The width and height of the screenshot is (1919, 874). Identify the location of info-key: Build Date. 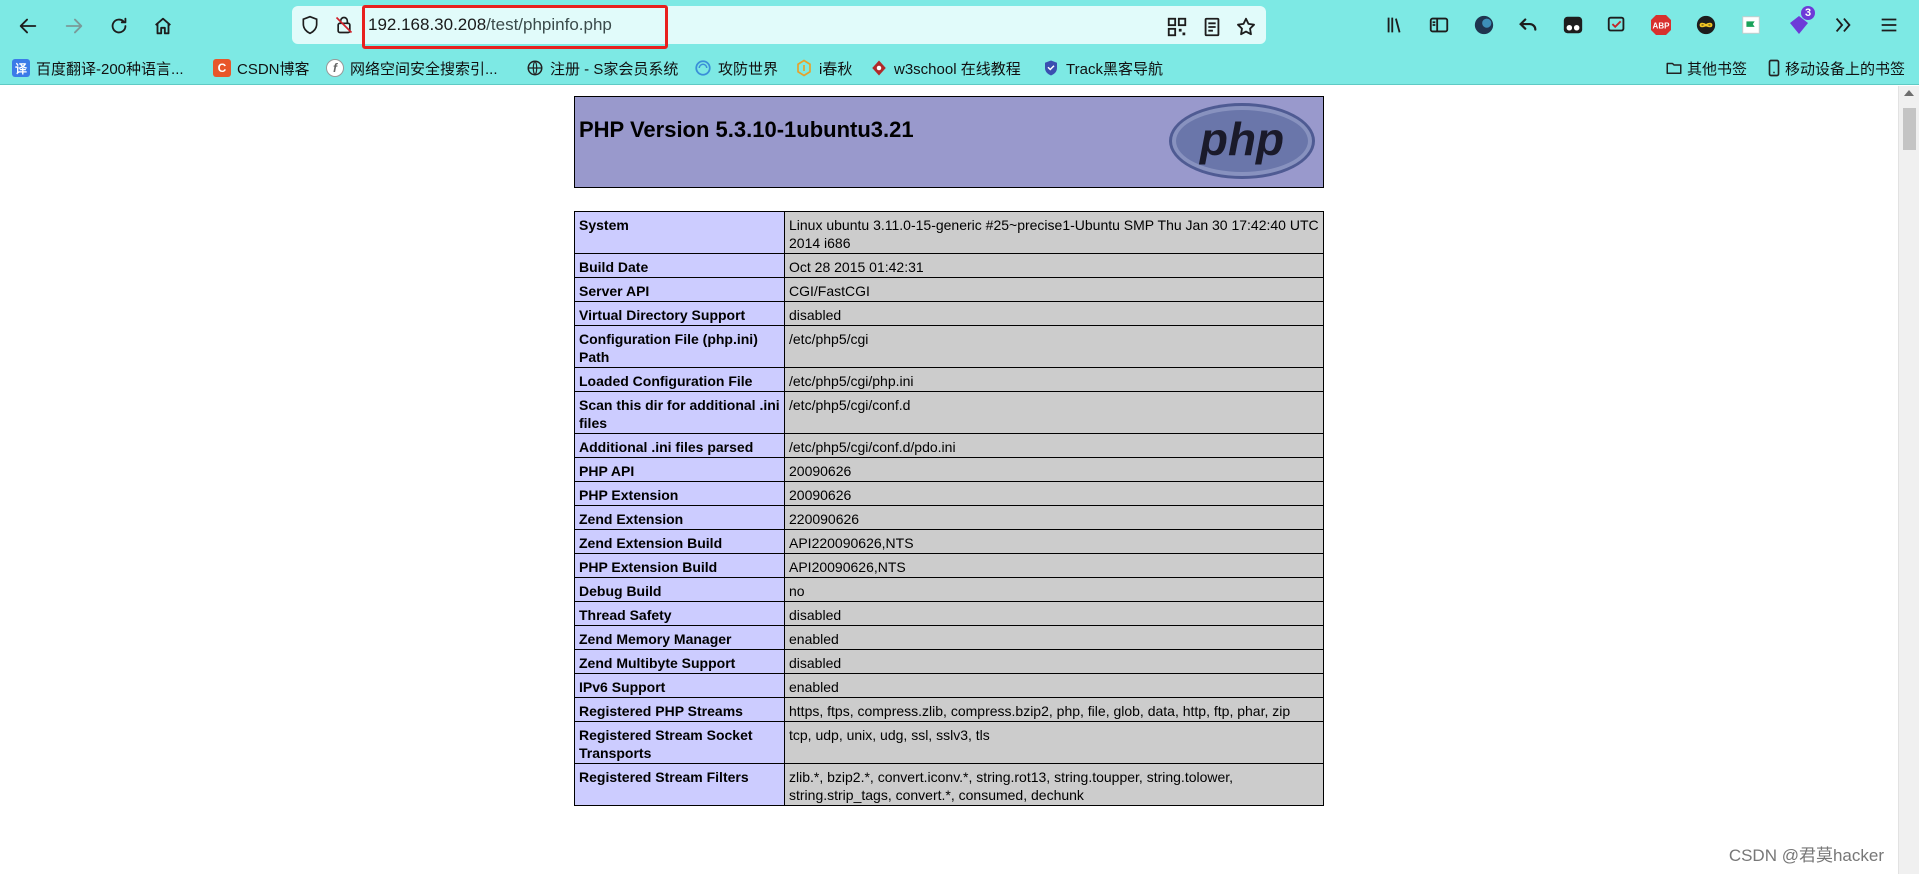
(679, 265).